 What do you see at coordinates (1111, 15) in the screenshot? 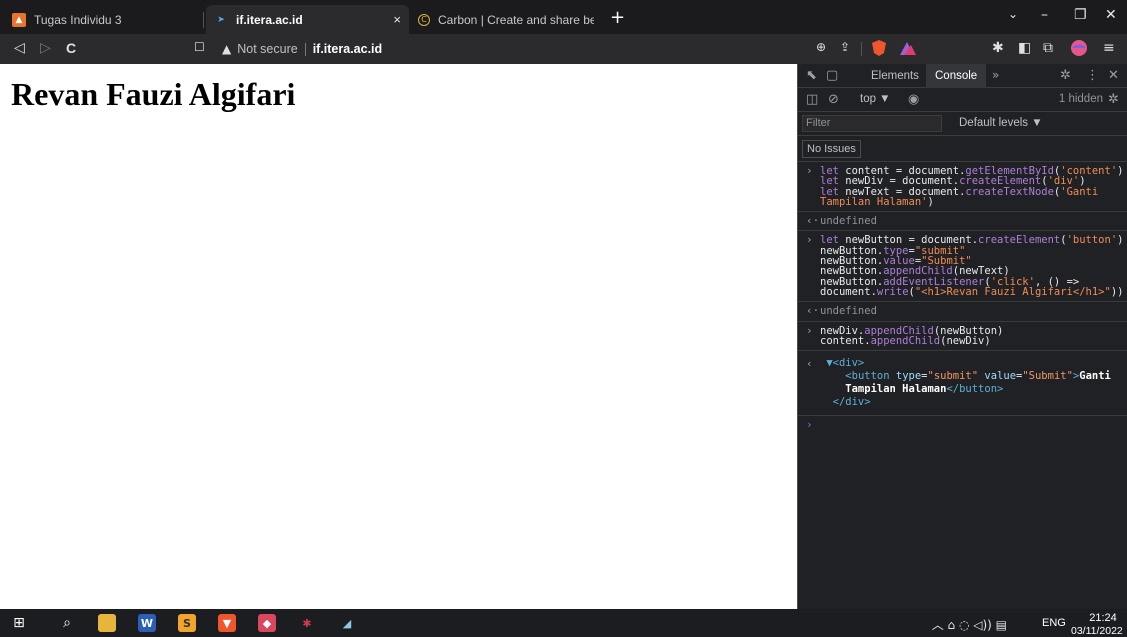
I see `close-window-button: ✕` at bounding box center [1111, 15].